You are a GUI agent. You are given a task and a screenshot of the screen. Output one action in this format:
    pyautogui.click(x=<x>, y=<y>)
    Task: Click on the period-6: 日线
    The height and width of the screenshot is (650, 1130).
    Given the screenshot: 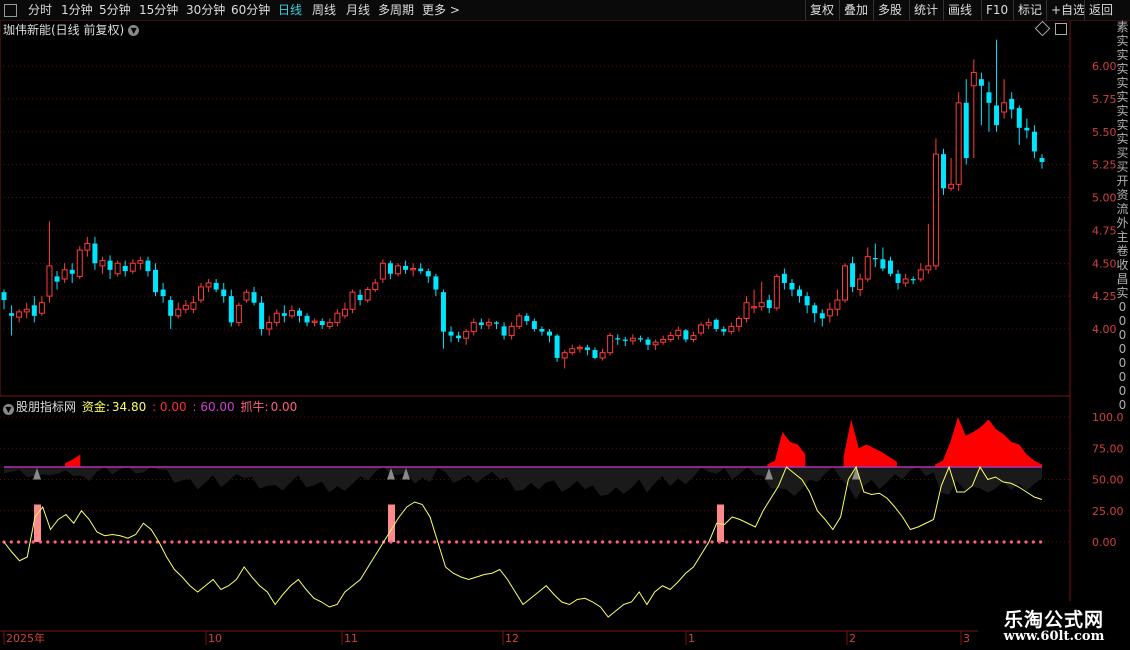 What is the action you would take?
    pyautogui.click(x=290, y=10)
    